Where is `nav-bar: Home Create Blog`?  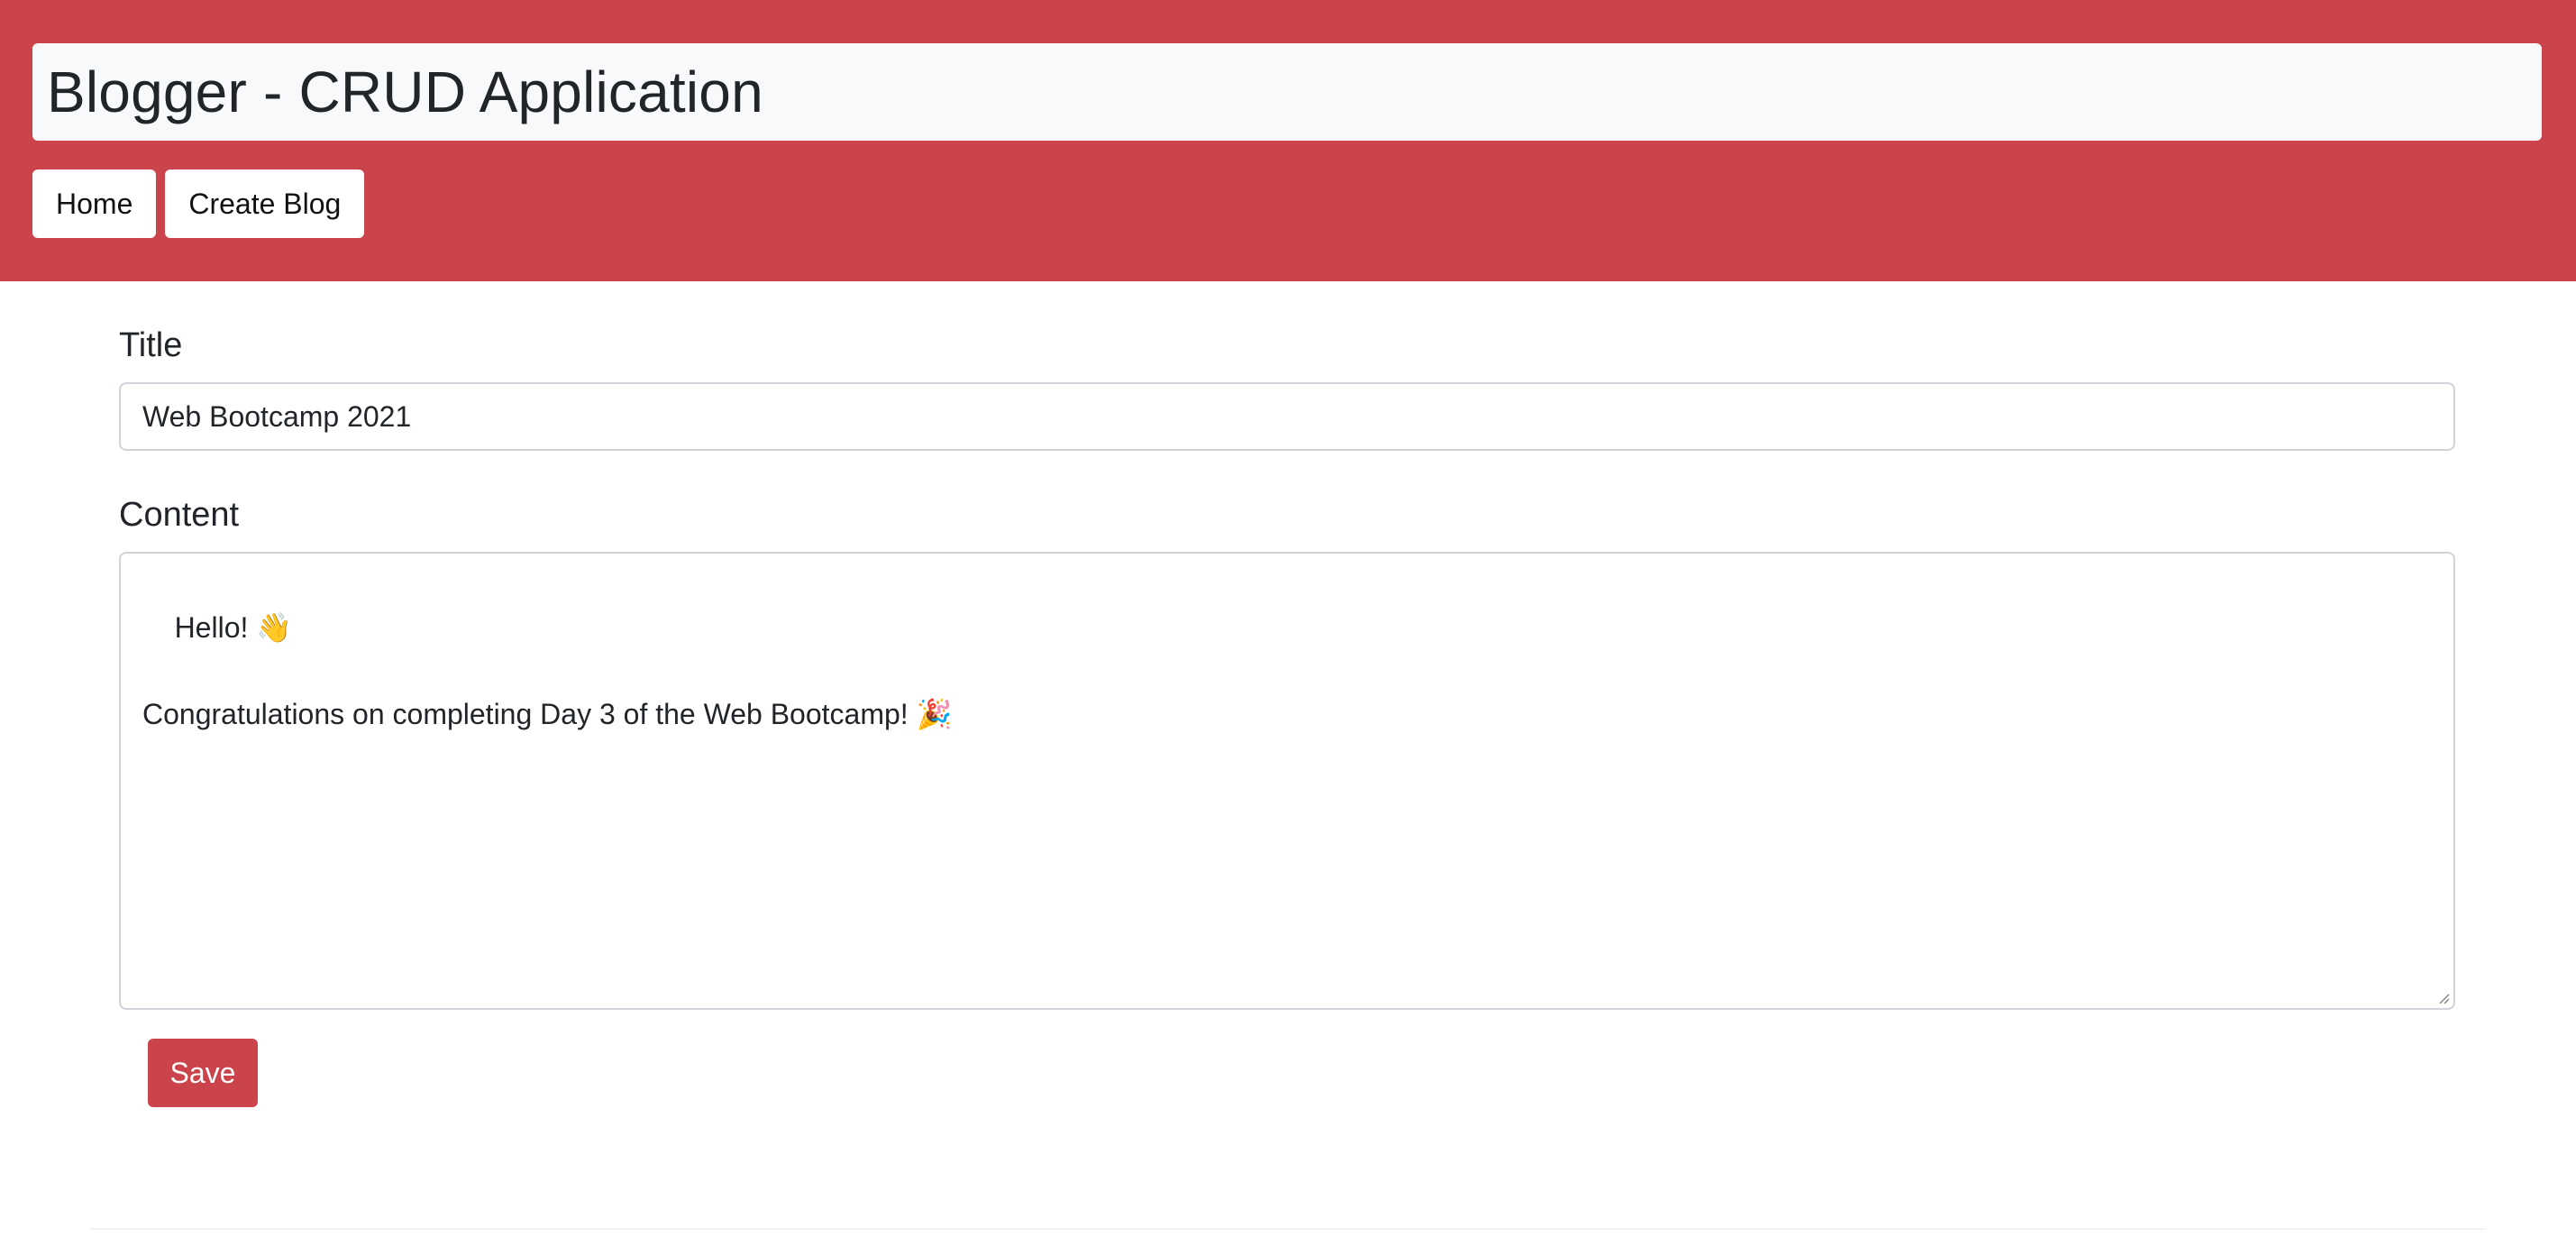
nav-bar: Home Create Blog is located at coordinates (198, 204).